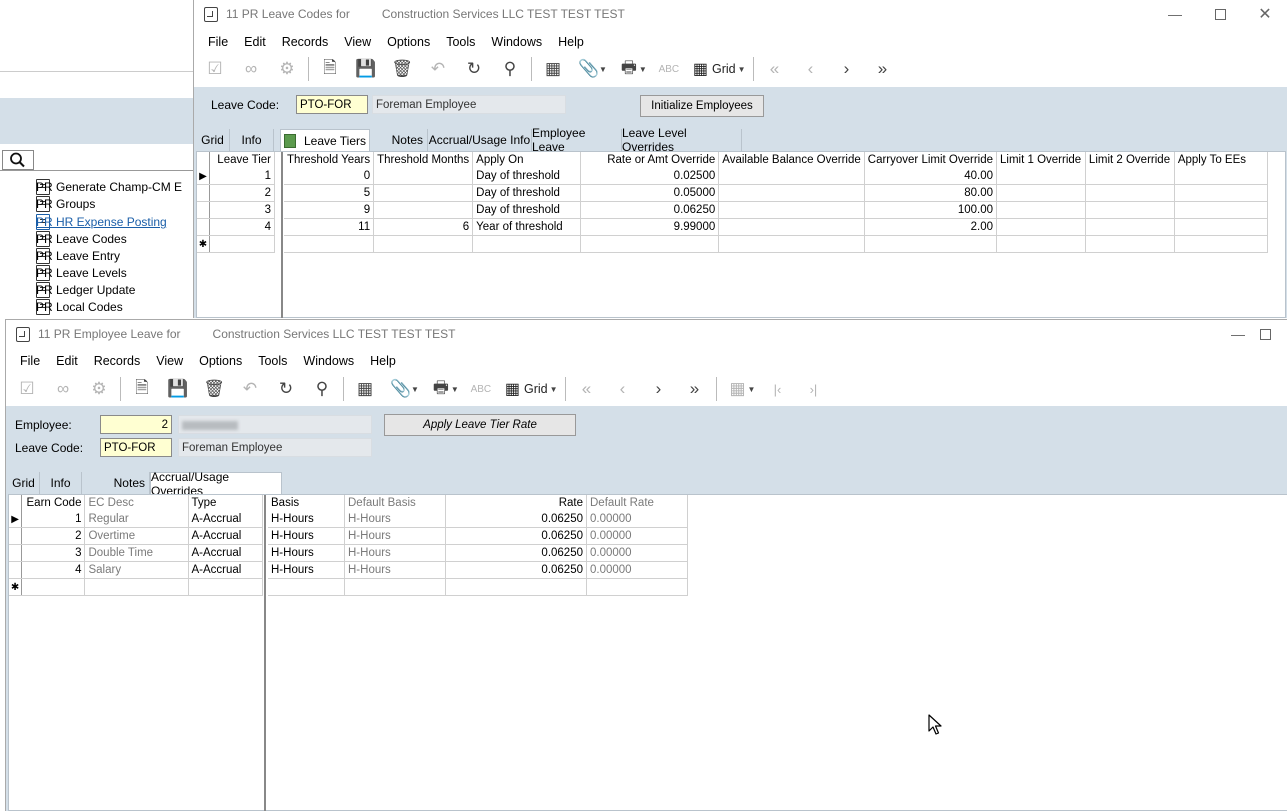  I want to click on table-row: 9 Day of threshold 0.06250 100.00, so click(776, 210).